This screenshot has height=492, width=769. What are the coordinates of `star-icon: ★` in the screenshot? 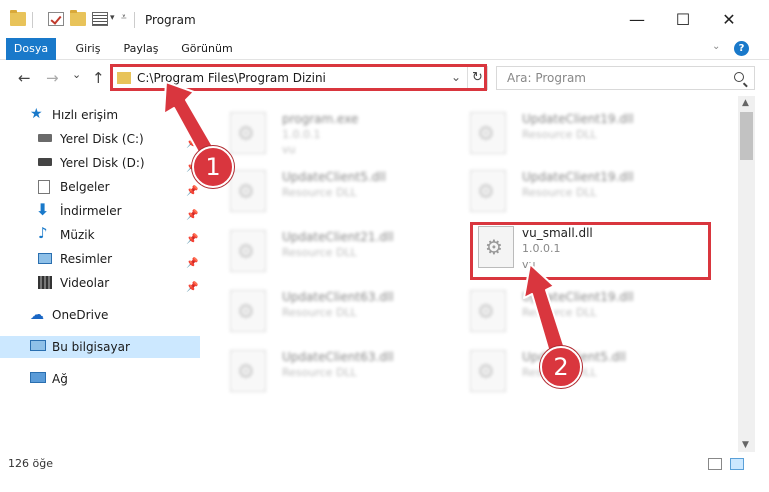 It's located at (36, 114).